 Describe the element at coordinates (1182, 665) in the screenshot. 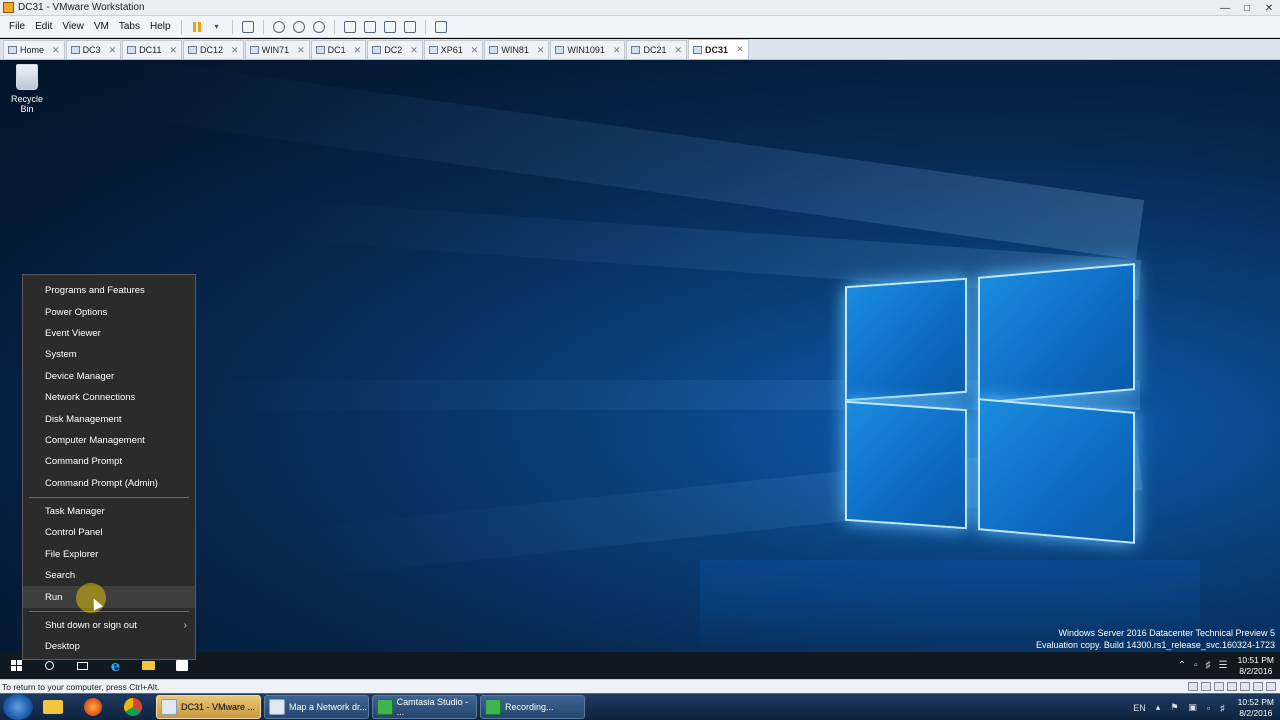

I see `chevron-up-icon: ⌃` at that location.